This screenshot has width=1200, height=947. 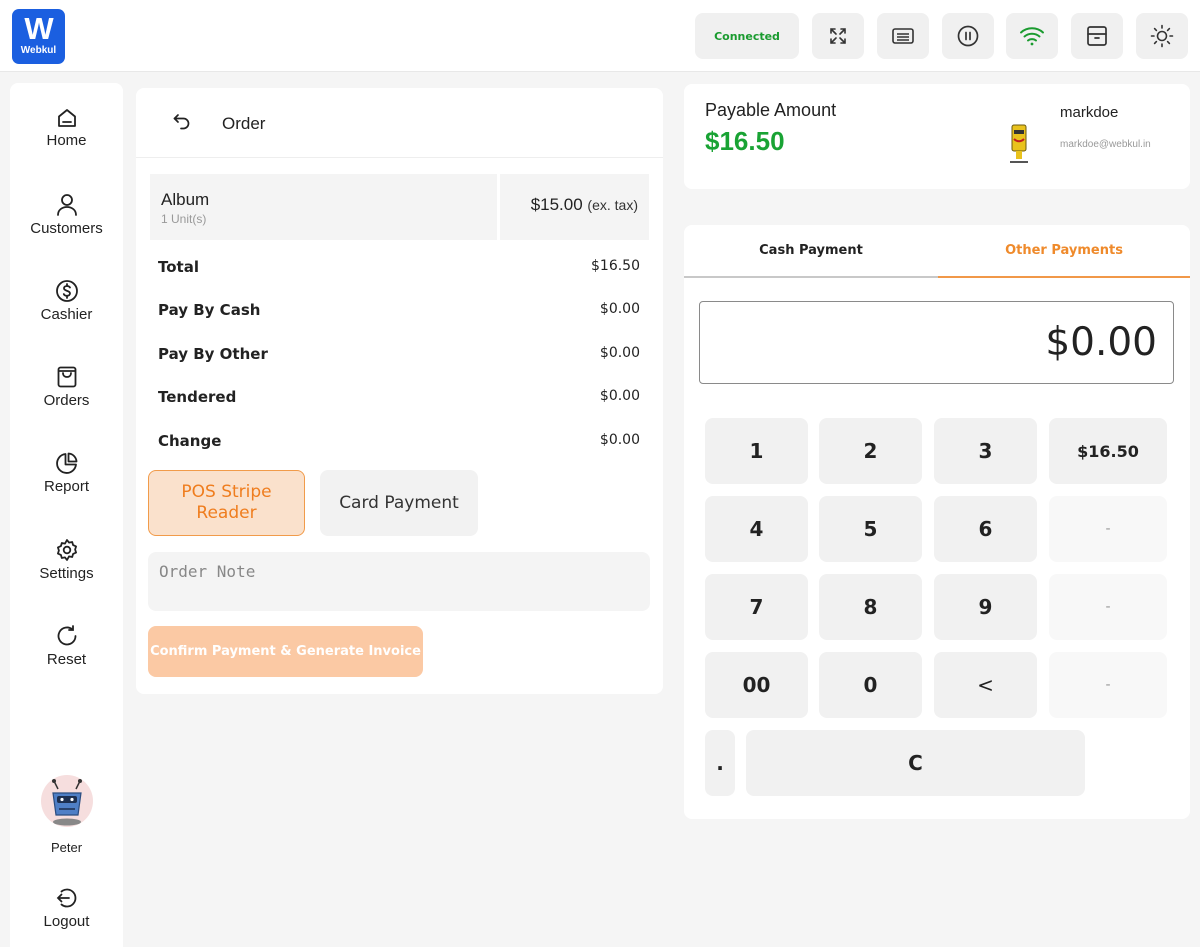 I want to click on keypad-5: 5, so click(x=870, y=529).